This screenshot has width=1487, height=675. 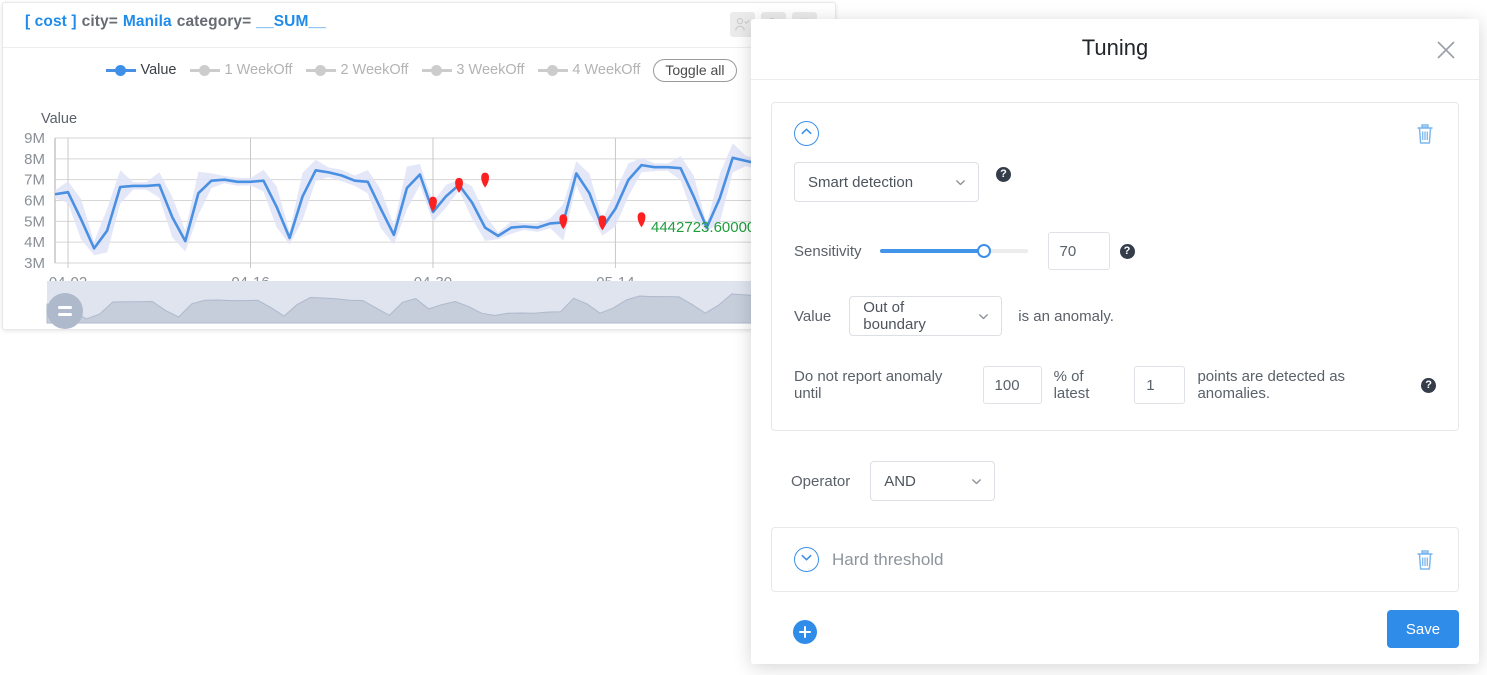 I want to click on dimension-2-value: __SUM__, so click(x=291, y=21).